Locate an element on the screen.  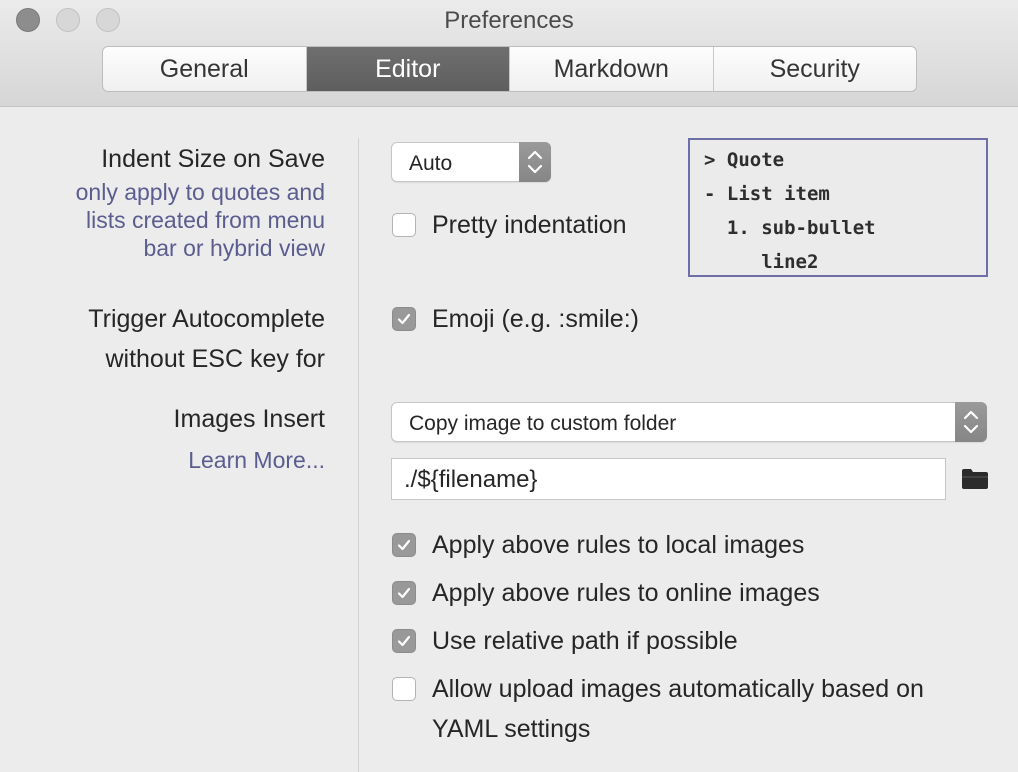
indent-note-line-3: bar or hybrid view is located at coordinates (234, 248).